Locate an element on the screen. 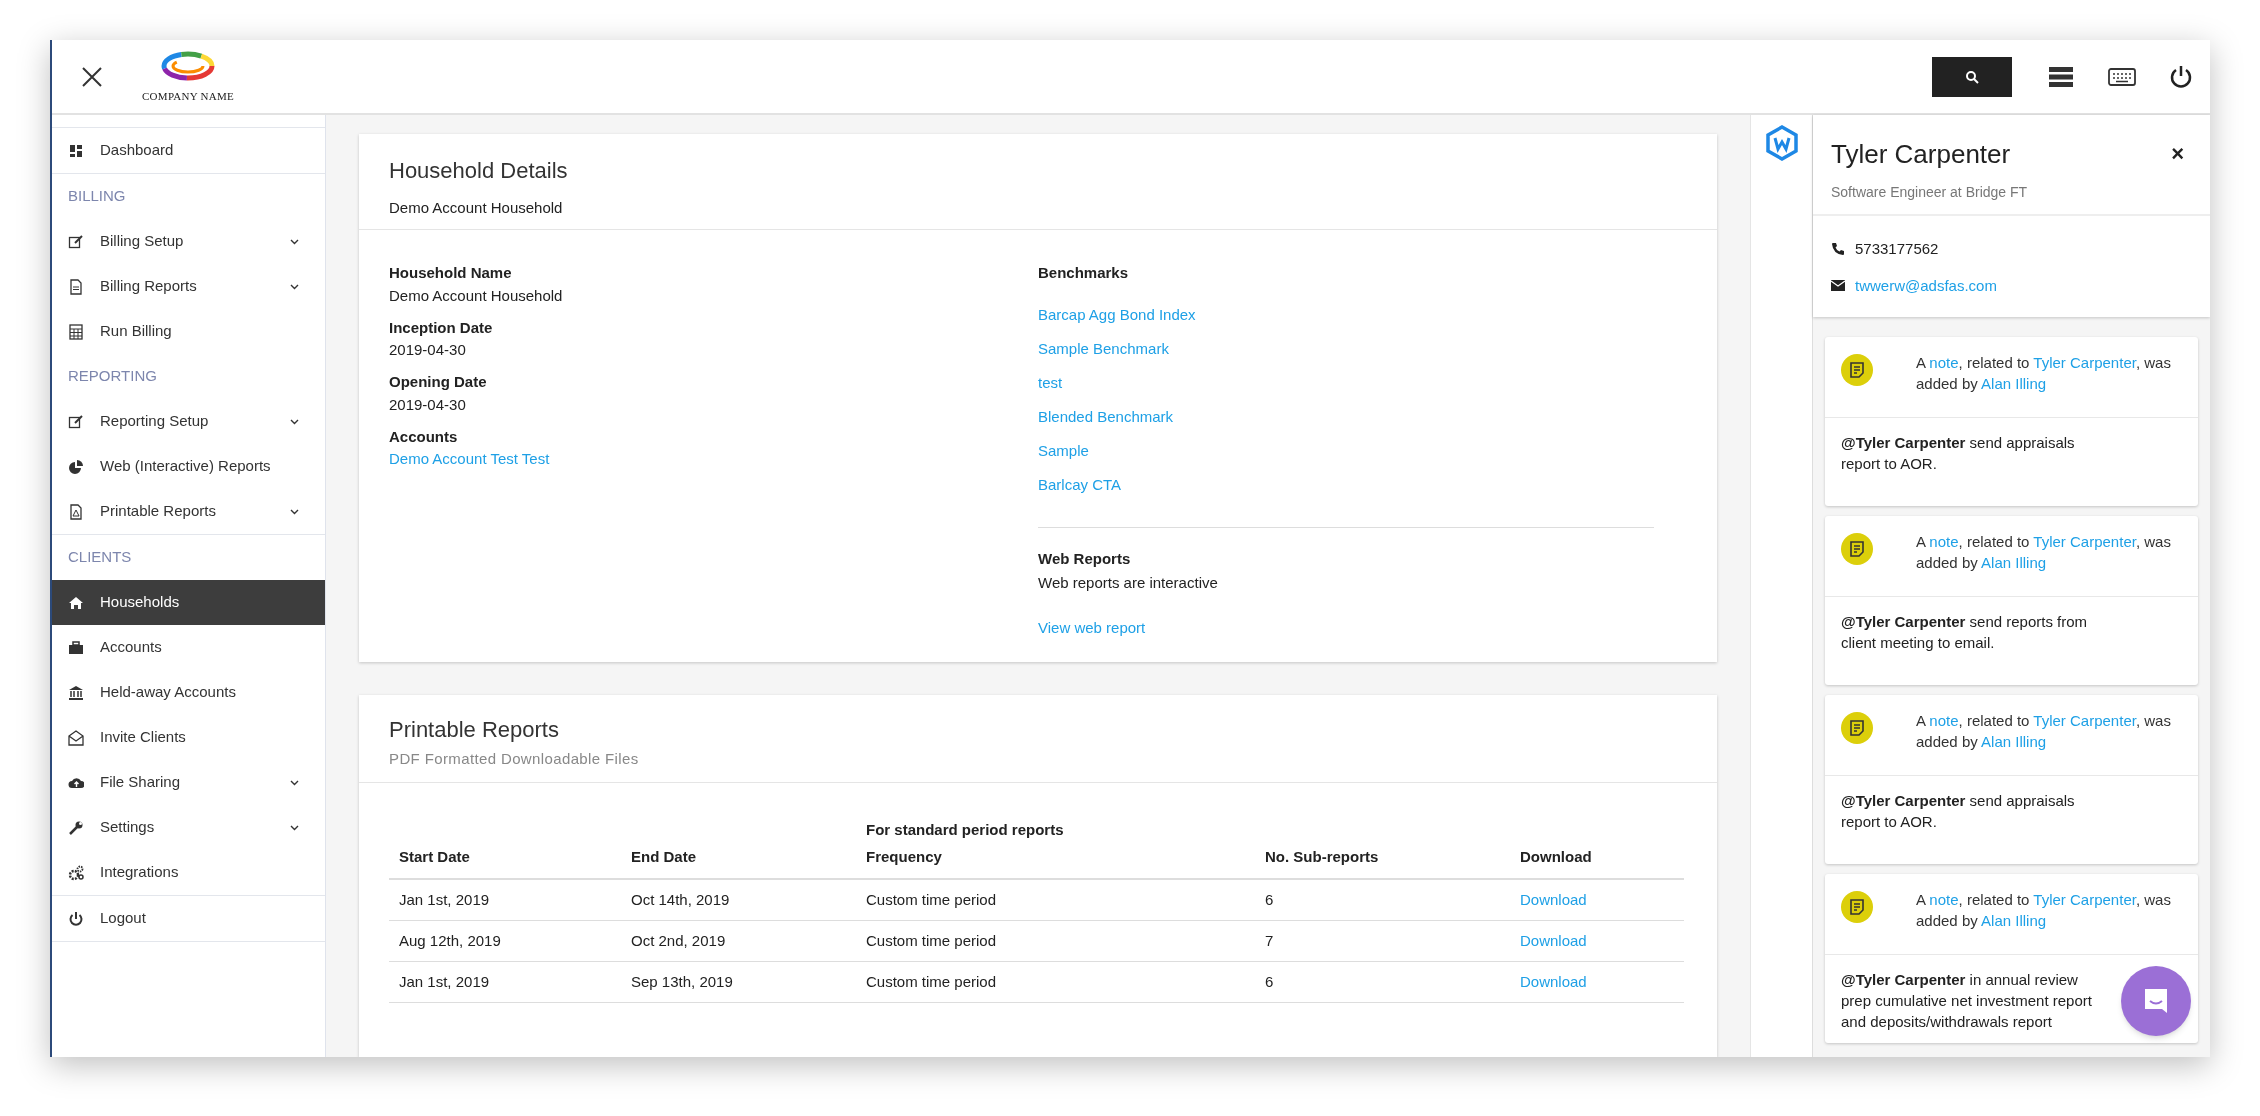 The width and height of the screenshot is (2260, 1116). account-link: Demo Account Test Test is located at coordinates (713, 459).